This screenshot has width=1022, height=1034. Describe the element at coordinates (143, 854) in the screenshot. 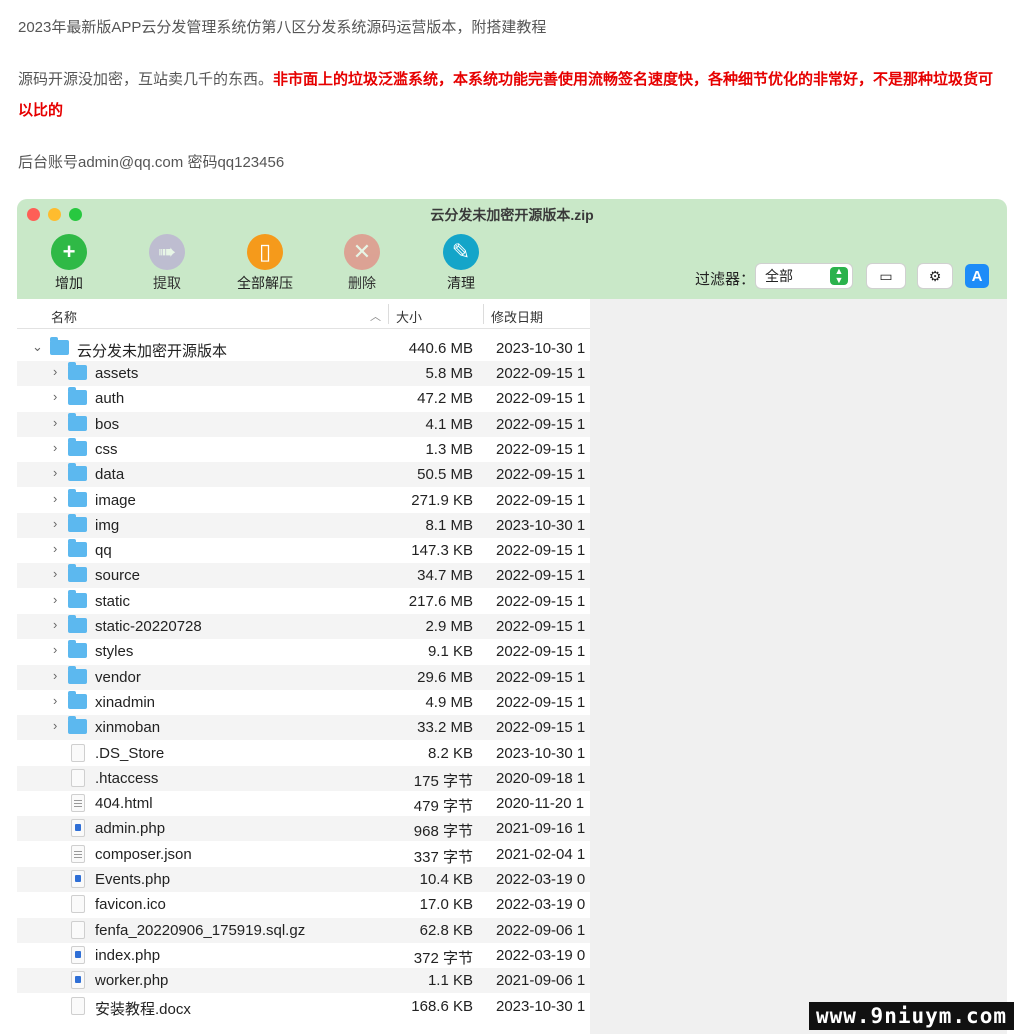

I see `row-name: composer.json` at that location.